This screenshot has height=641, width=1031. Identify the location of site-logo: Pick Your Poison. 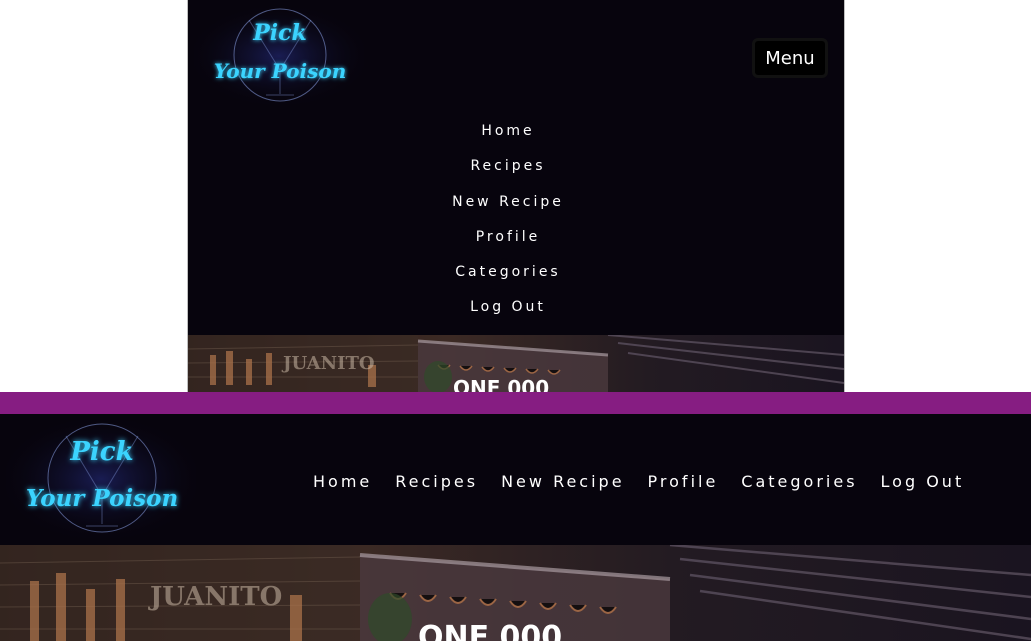
(279, 56).